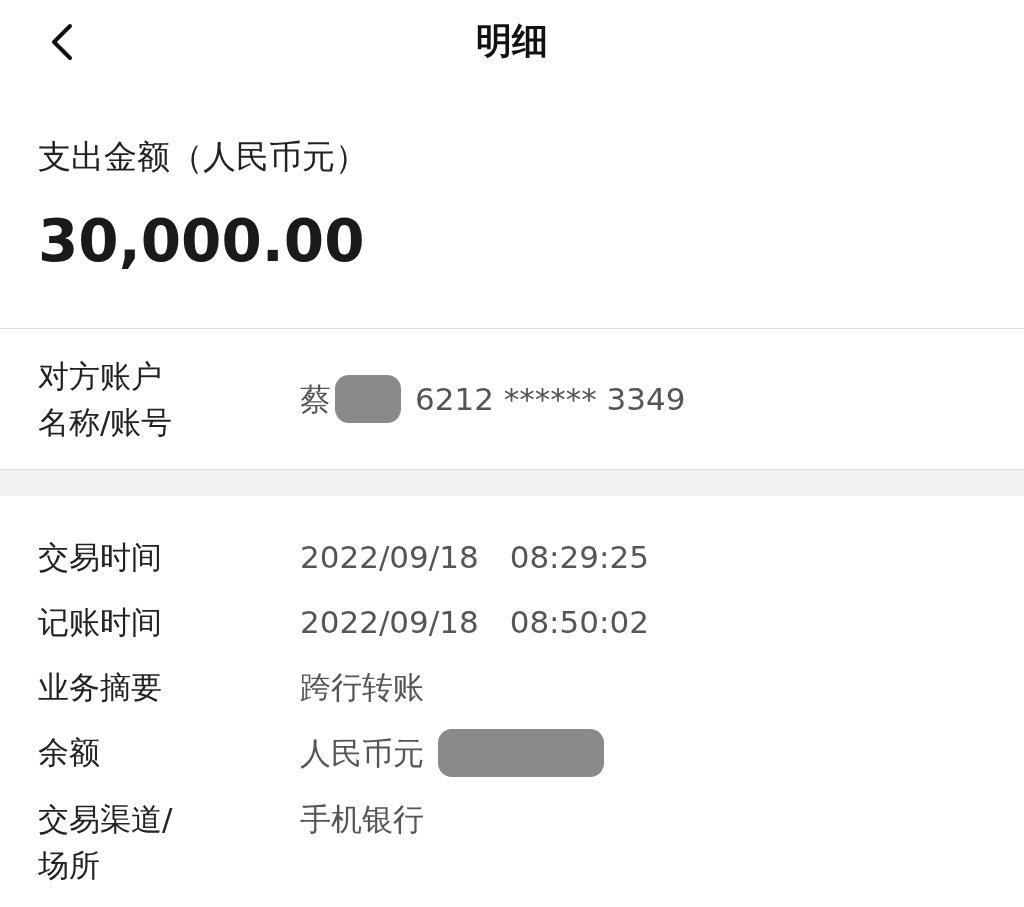 Image resolution: width=1024 pixels, height=907 pixels. I want to click on amount-value: 30,000.00, so click(202, 241).